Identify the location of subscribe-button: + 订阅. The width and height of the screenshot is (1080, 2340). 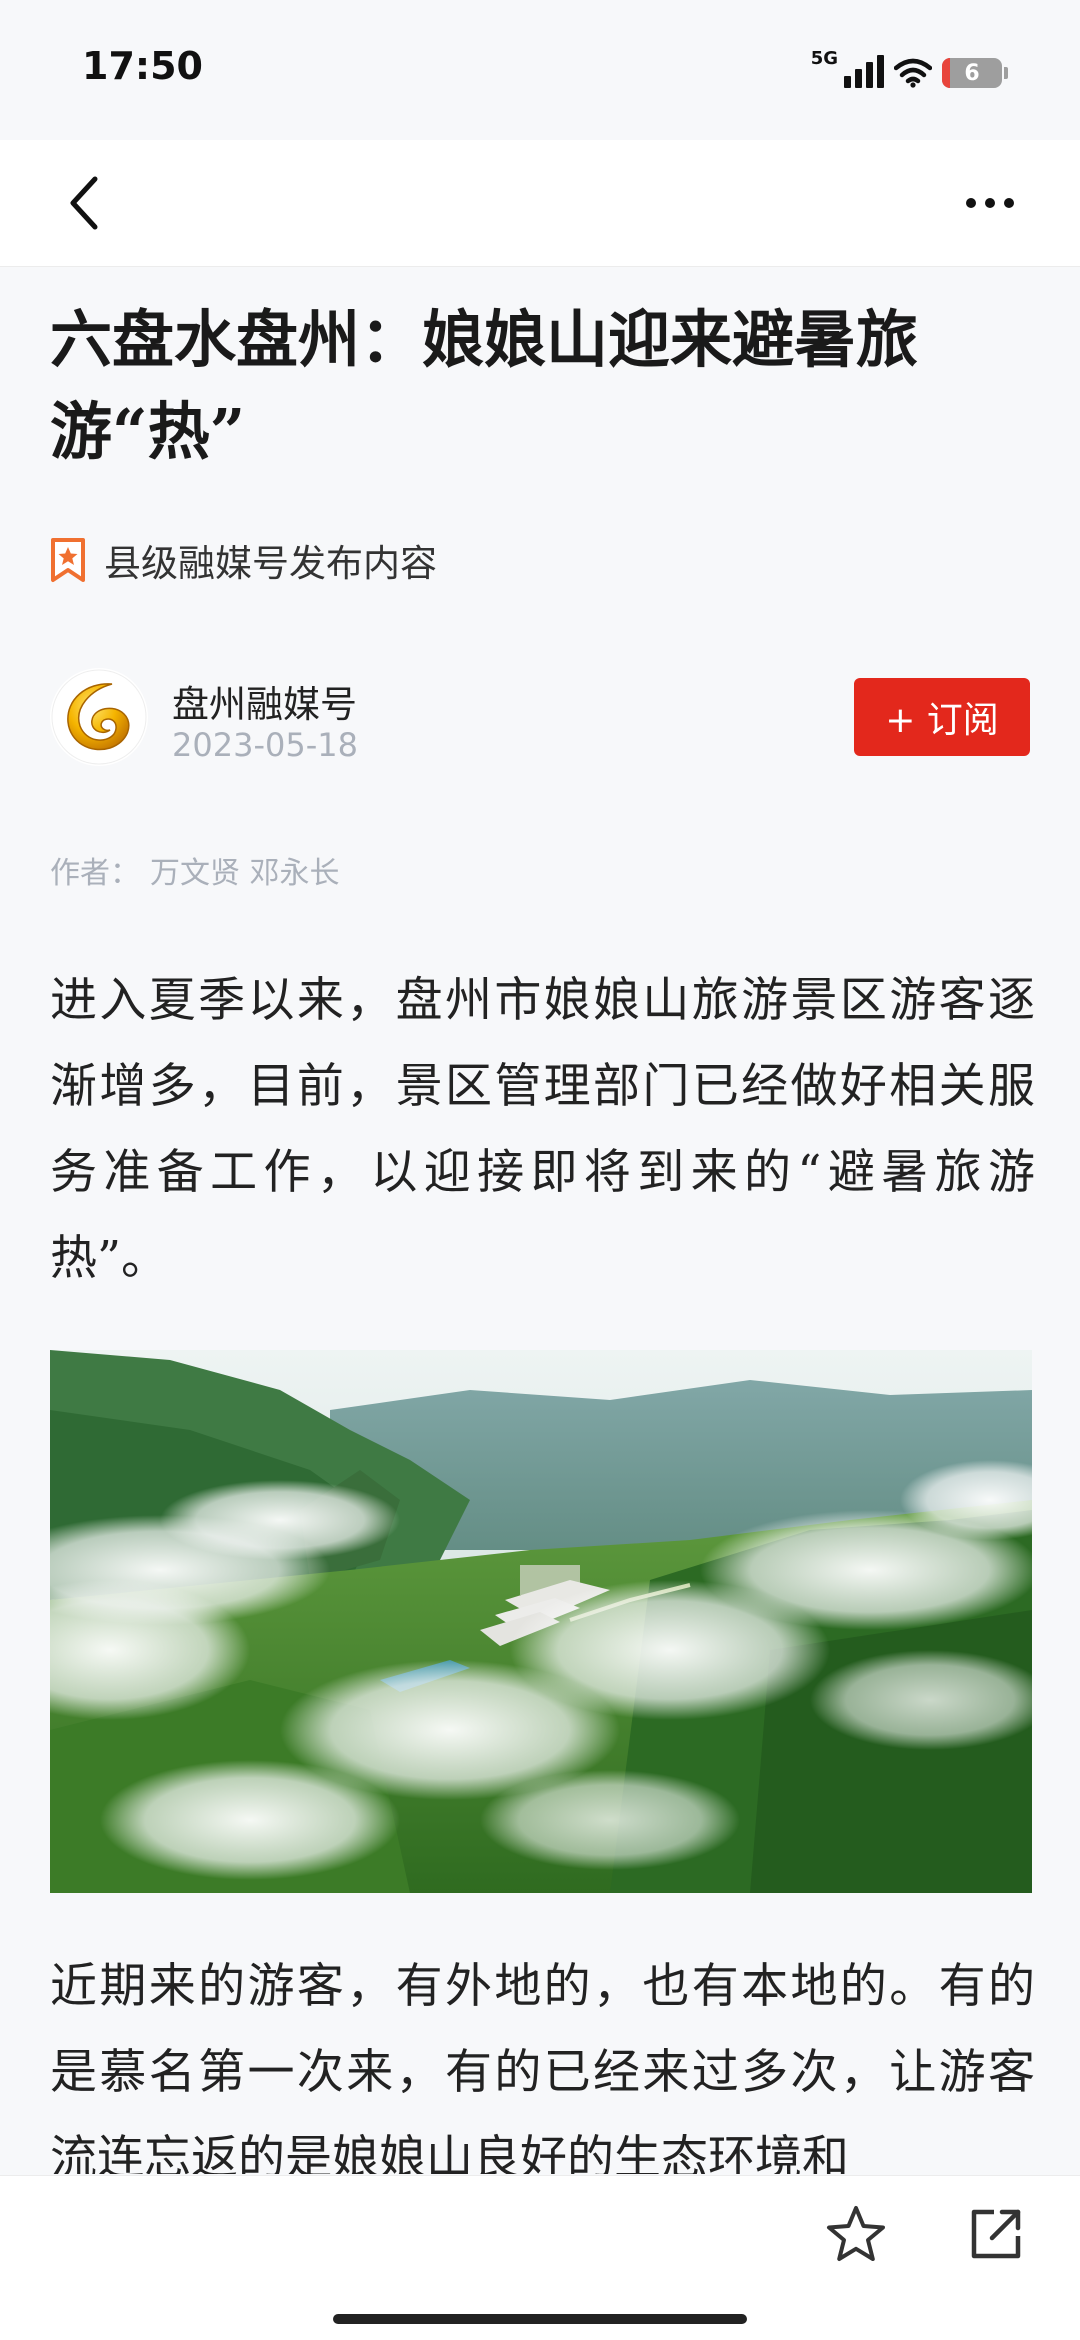
(942, 717).